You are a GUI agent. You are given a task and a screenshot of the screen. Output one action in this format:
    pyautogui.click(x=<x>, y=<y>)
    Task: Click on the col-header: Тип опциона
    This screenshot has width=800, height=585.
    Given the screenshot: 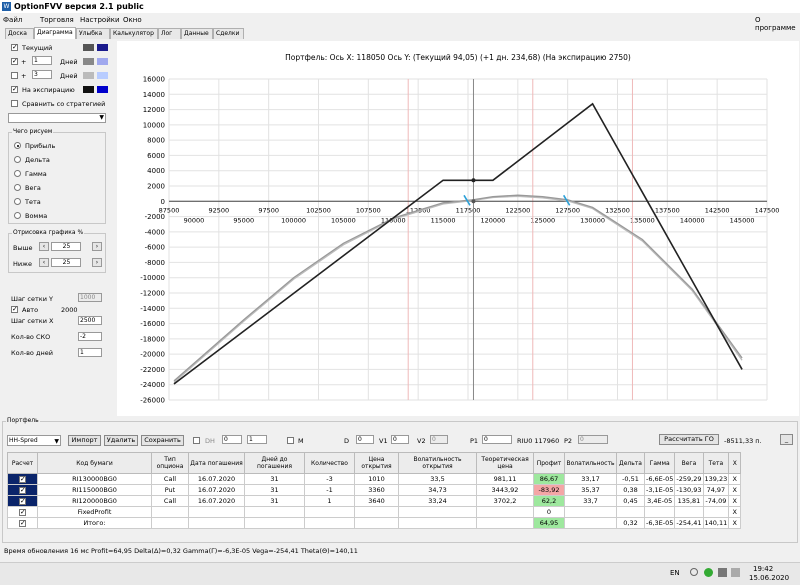 What is the action you would take?
    pyautogui.click(x=170, y=463)
    